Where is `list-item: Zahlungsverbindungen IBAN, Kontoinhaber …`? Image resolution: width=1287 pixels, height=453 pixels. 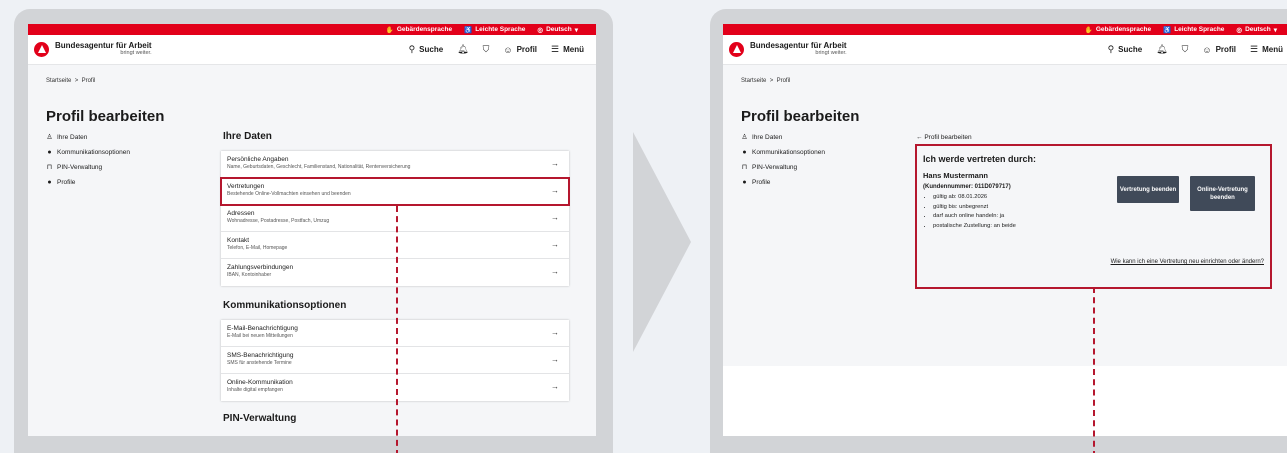 list-item: Zahlungsverbindungen IBAN, Kontoinhaber … is located at coordinates (395, 272).